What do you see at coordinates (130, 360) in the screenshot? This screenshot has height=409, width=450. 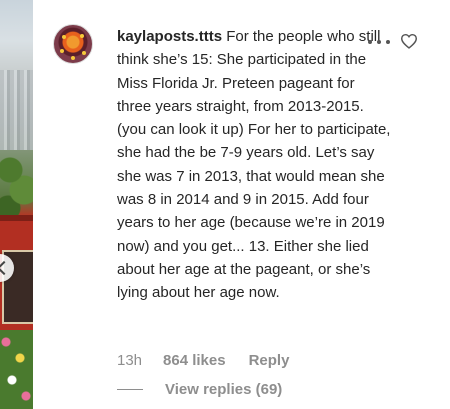 I see `comment-timestamp: 13h` at bounding box center [130, 360].